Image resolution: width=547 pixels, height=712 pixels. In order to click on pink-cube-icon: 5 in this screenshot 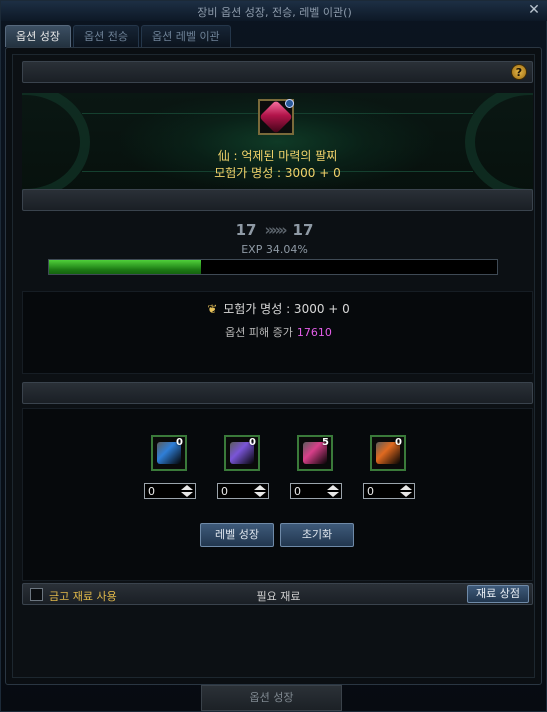, I will do `click(315, 453)`.